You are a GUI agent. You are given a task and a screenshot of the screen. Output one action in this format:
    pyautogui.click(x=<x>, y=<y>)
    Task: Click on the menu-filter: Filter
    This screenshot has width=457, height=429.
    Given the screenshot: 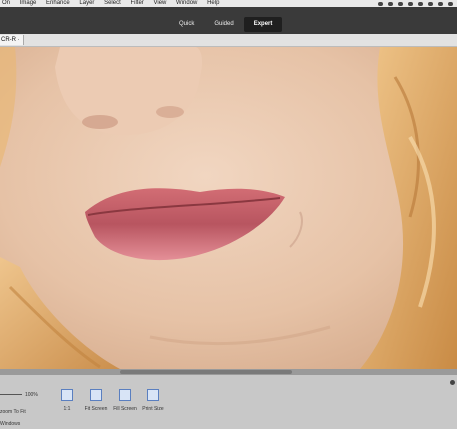 What is the action you would take?
    pyautogui.click(x=136, y=3)
    